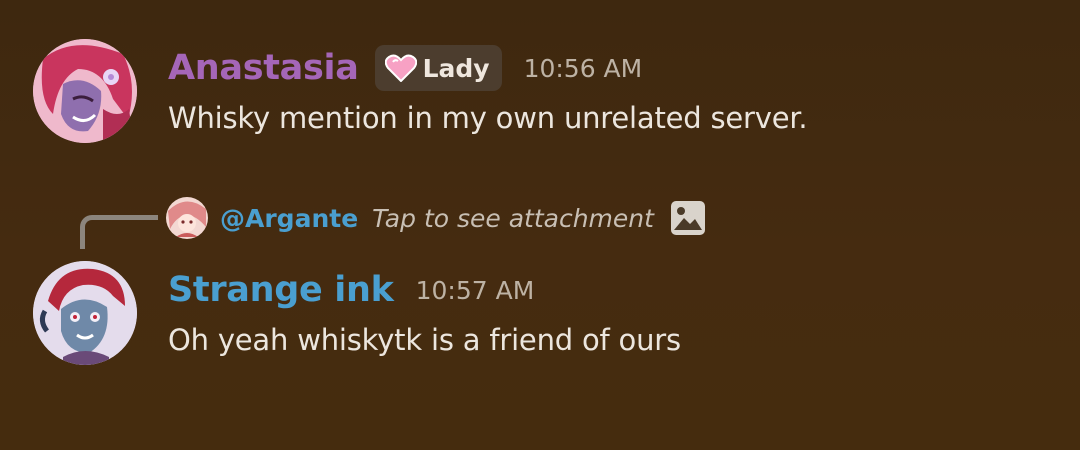 This screenshot has height=450, width=1080. I want to click on timestamp: 10:56 AM, so click(583, 68).